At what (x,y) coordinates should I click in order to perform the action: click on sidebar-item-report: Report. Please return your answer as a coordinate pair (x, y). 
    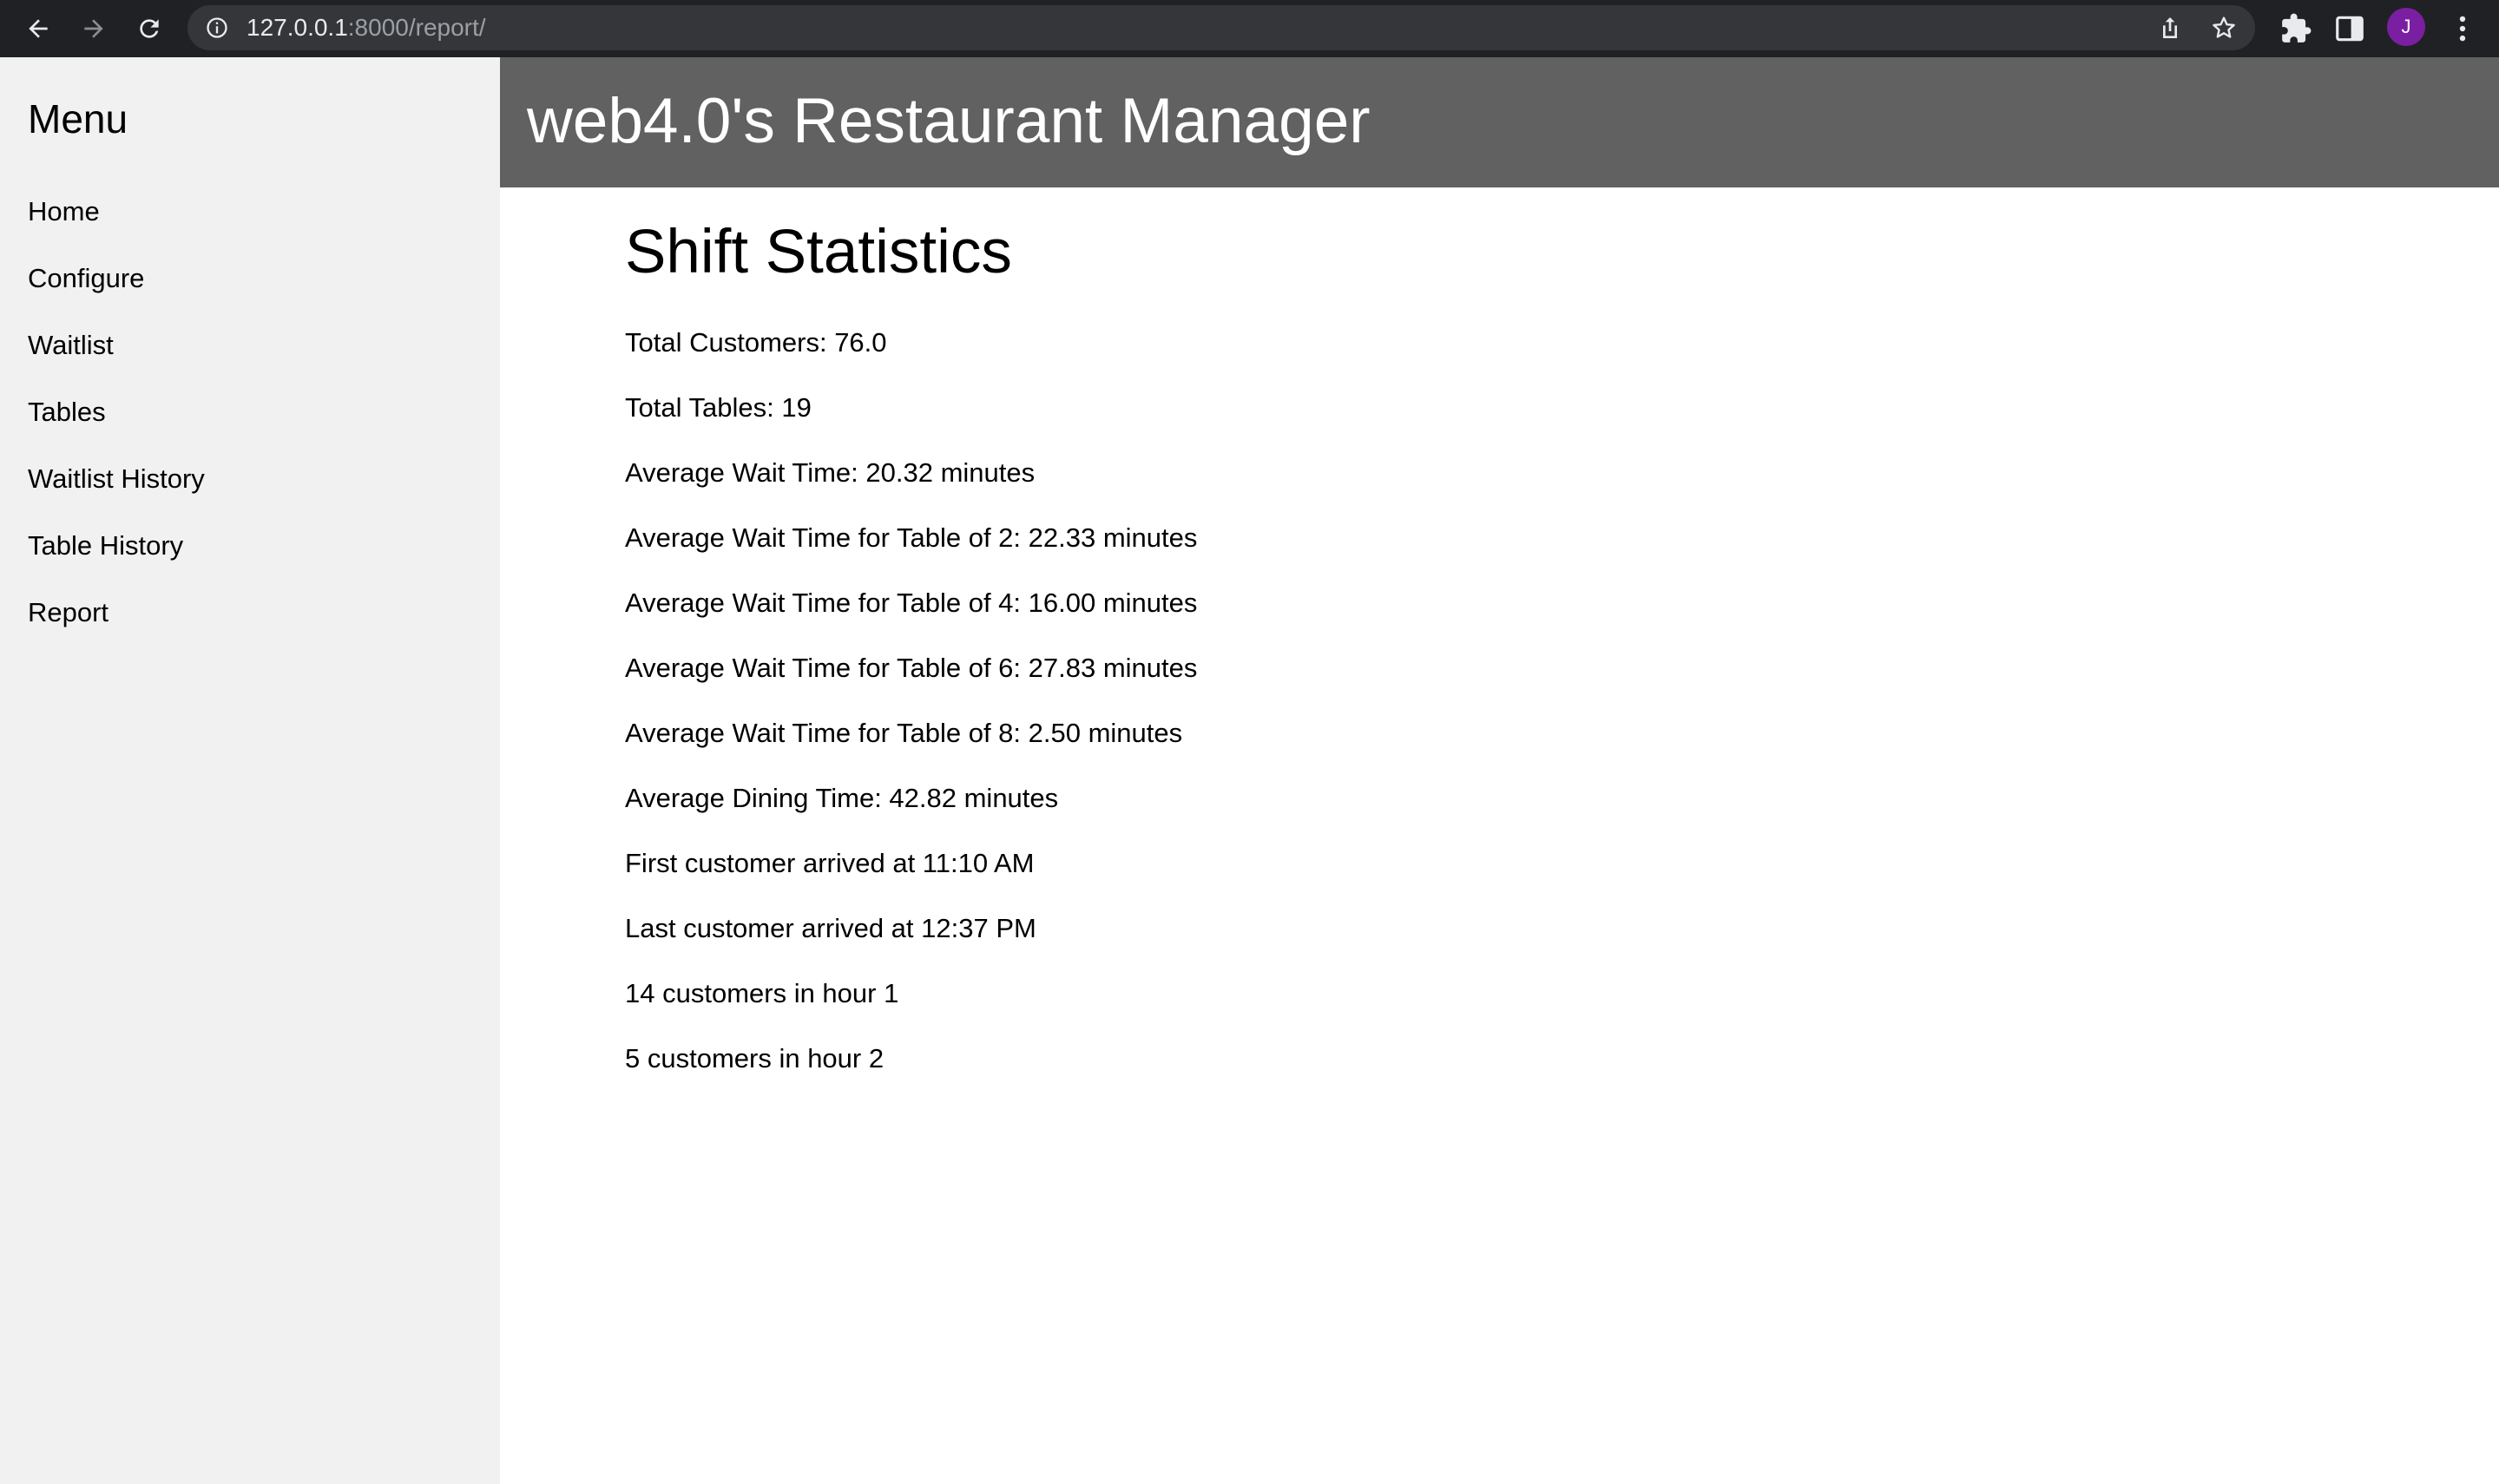
    Looking at the image, I should click on (116, 630).